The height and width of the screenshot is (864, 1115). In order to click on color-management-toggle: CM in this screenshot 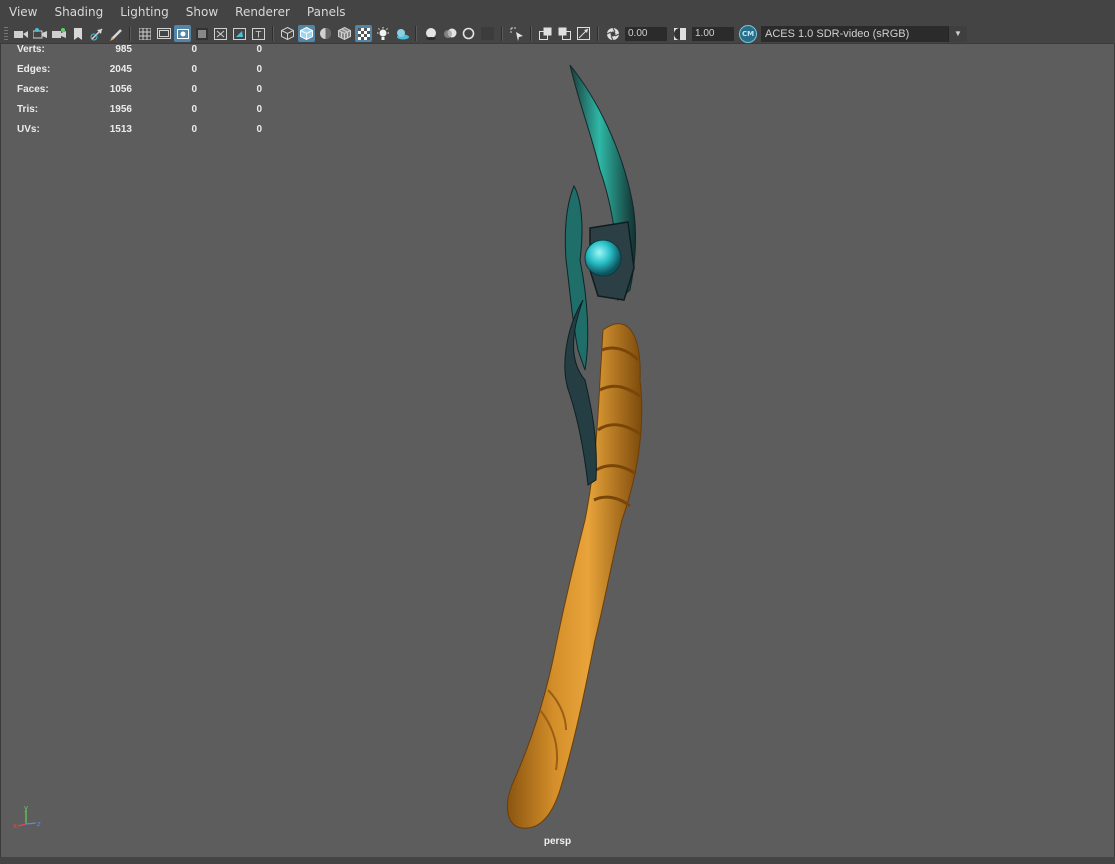, I will do `click(748, 33)`.